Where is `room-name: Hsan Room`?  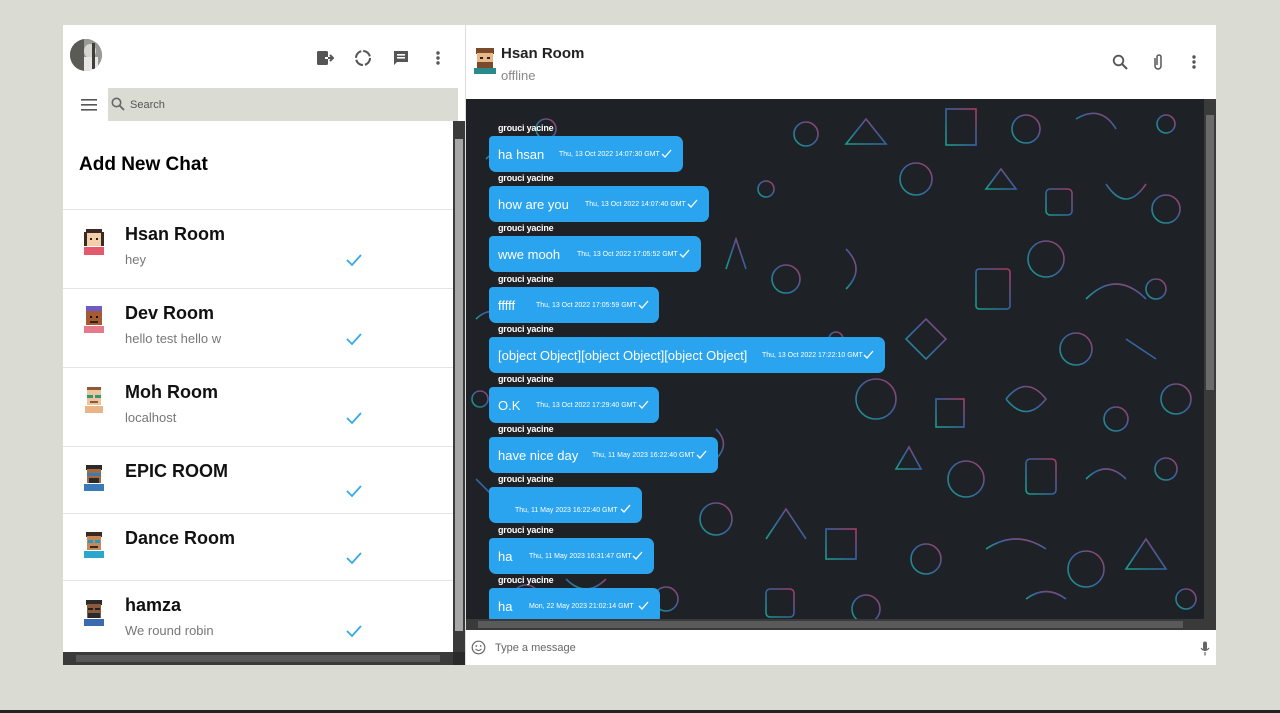 room-name: Hsan Room is located at coordinates (543, 53).